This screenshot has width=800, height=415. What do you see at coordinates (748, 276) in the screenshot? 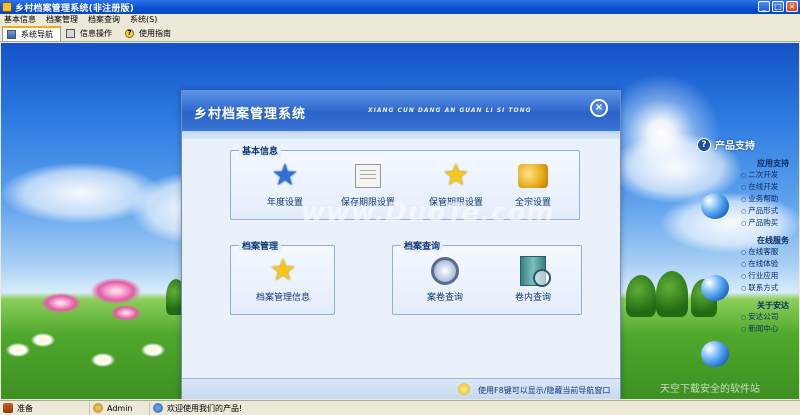
I see `support-link: 行业应用` at bounding box center [748, 276].